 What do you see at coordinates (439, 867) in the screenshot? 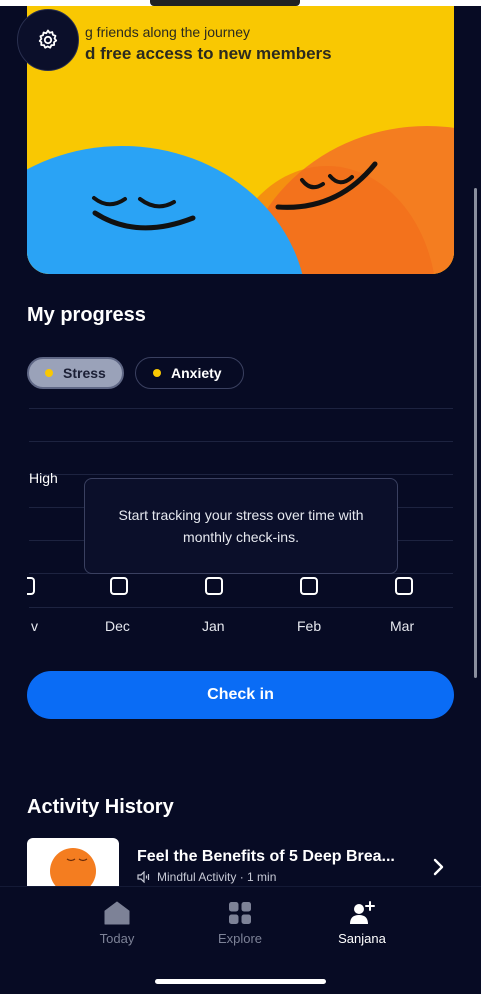
I see `chevron-right-icon` at bounding box center [439, 867].